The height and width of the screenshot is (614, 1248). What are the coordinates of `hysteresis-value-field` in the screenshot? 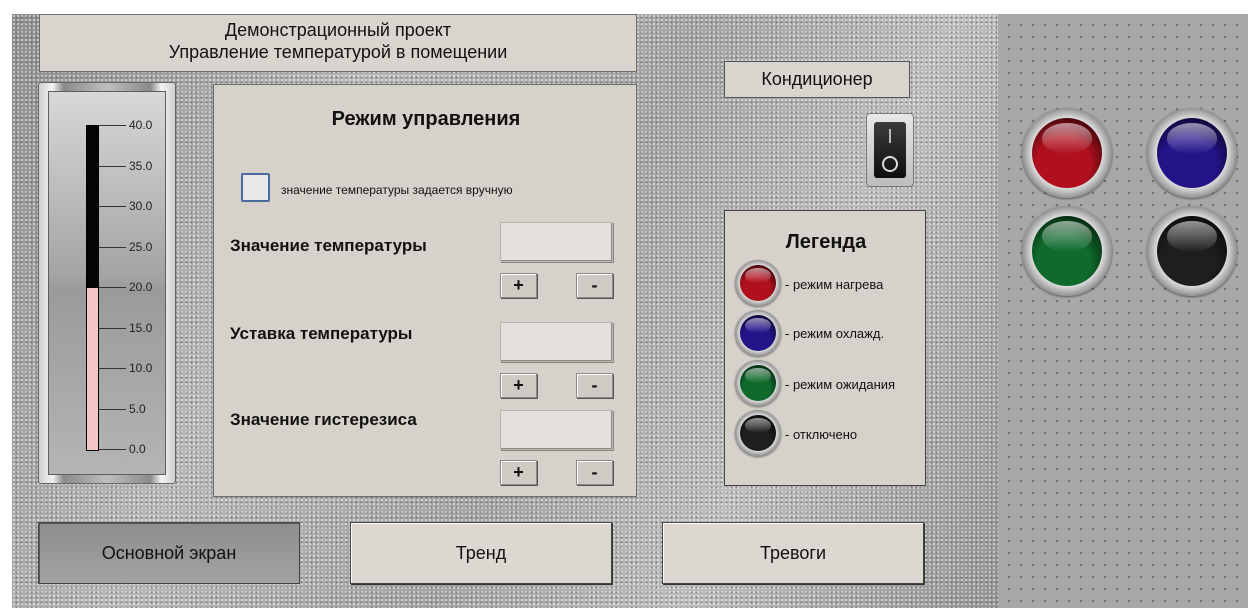 It's located at (556, 430).